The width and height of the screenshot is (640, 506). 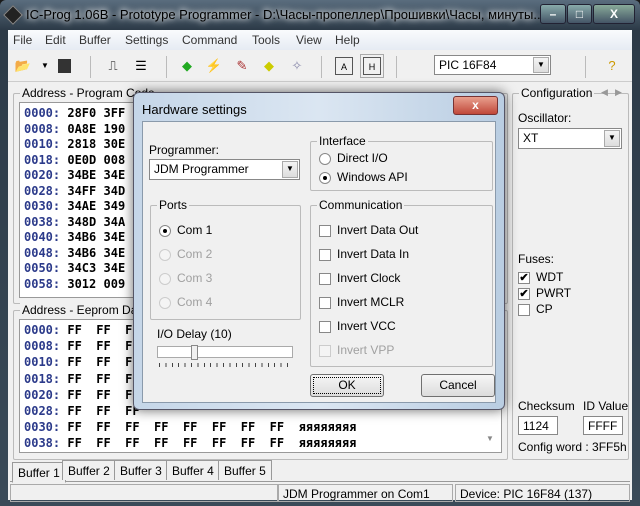 I want to click on save-icon, so click(x=64, y=66).